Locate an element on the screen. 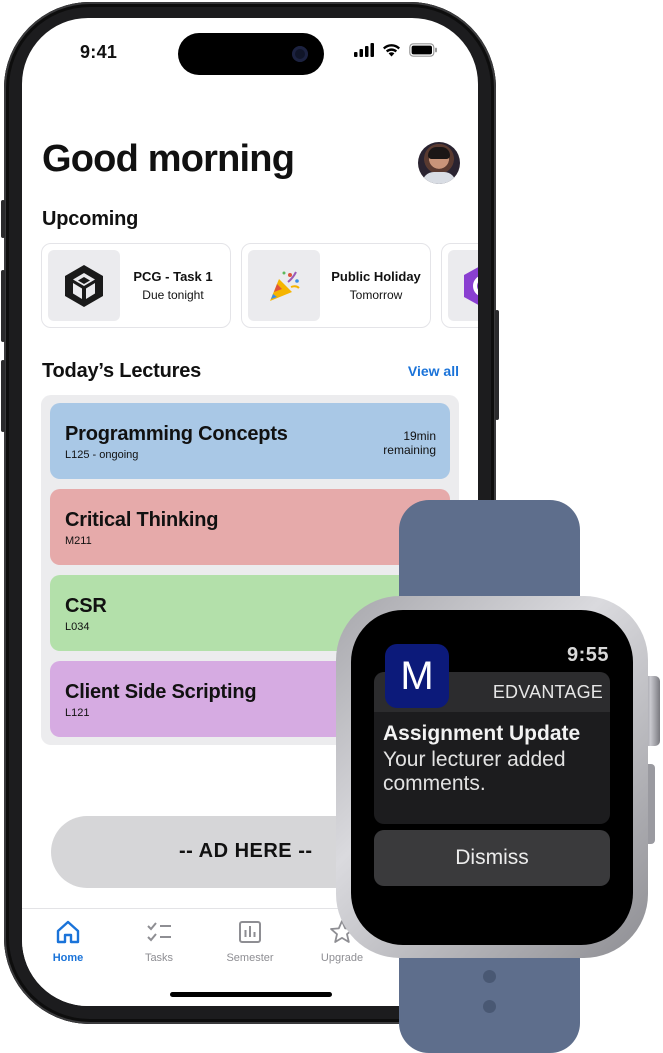  dismiss-button: Dismiss is located at coordinates (492, 858).